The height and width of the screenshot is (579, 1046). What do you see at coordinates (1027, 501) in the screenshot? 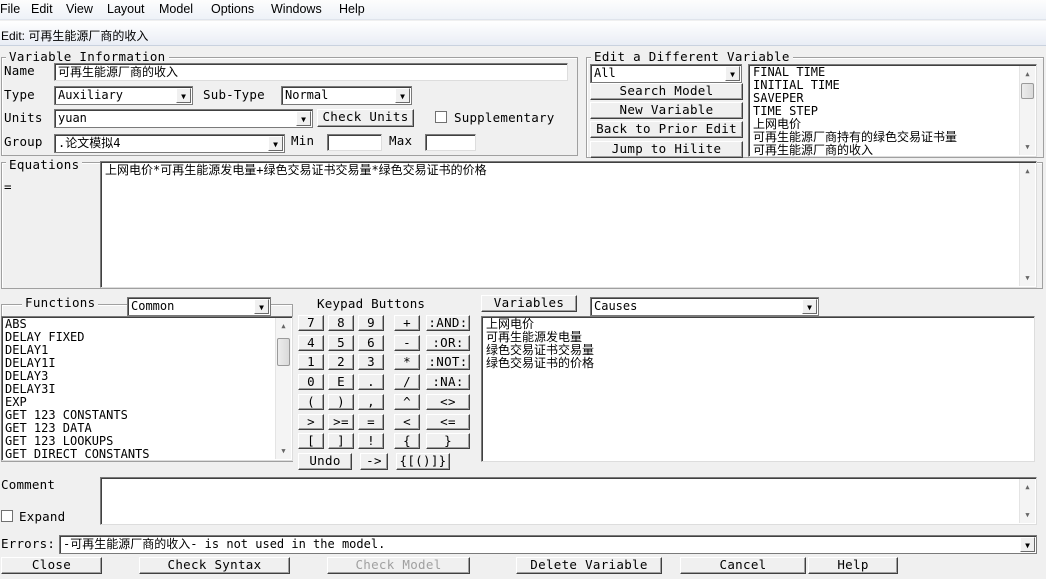
I see `comment-scrollbar: ▲ ▼` at bounding box center [1027, 501].